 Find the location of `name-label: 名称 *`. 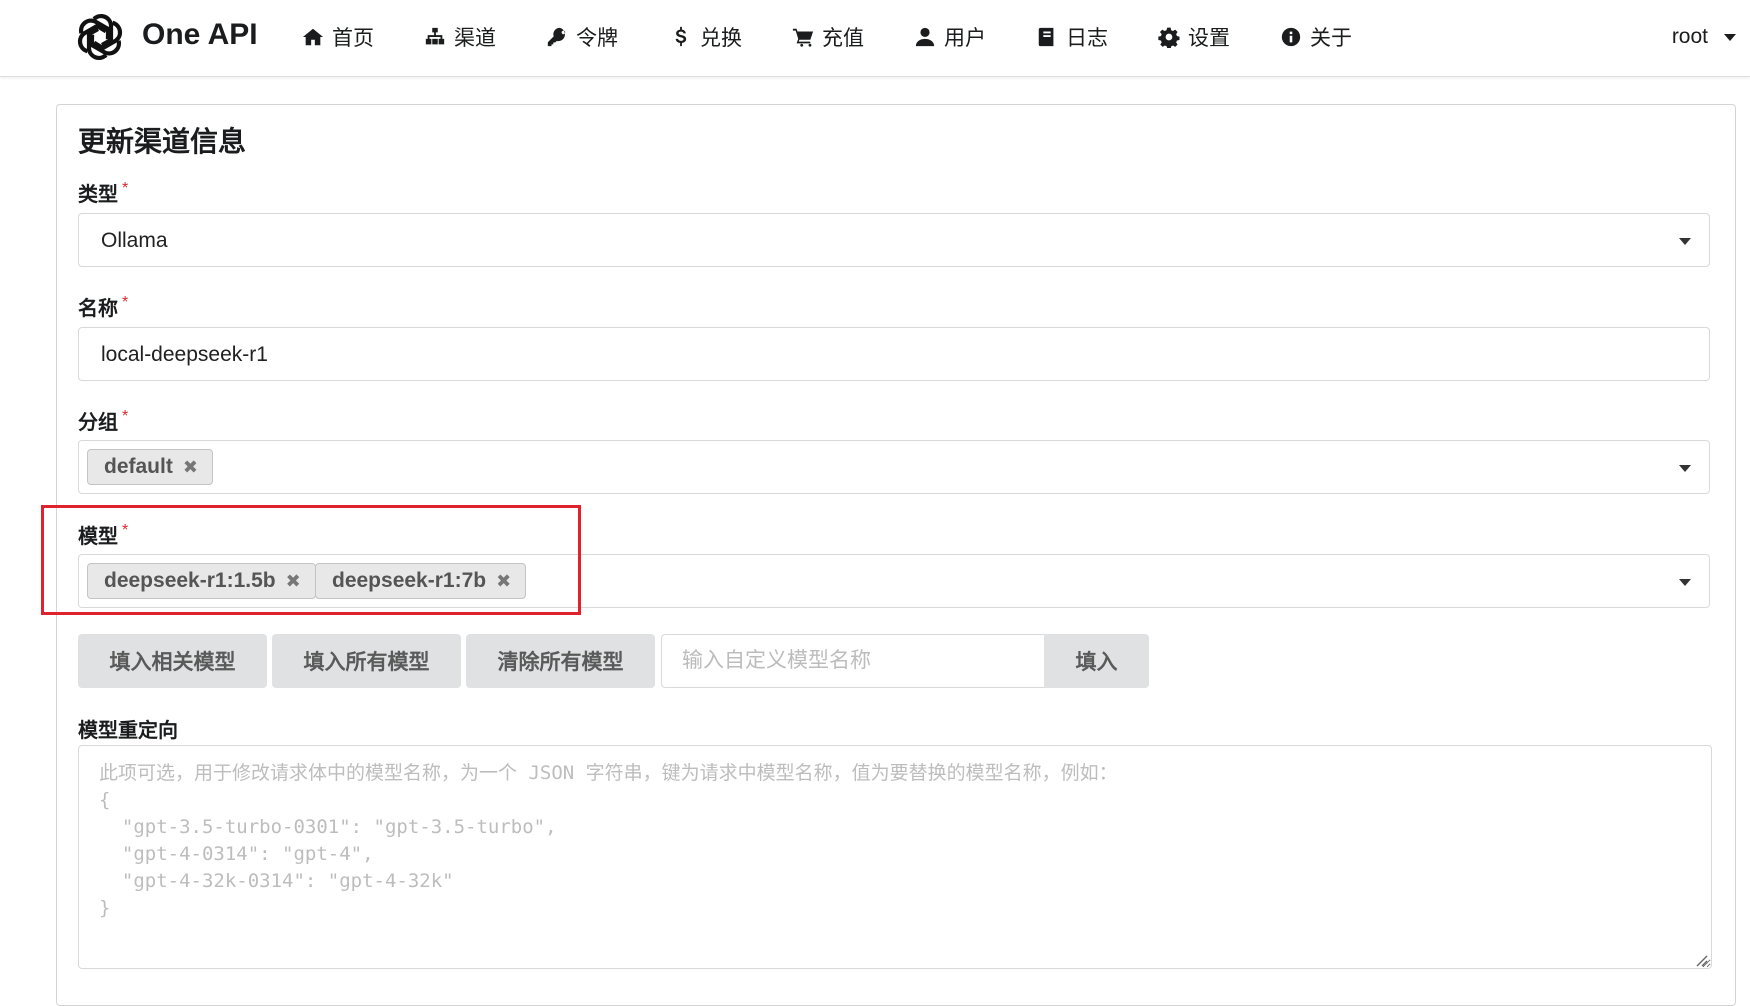

name-label: 名称 * is located at coordinates (103, 306).